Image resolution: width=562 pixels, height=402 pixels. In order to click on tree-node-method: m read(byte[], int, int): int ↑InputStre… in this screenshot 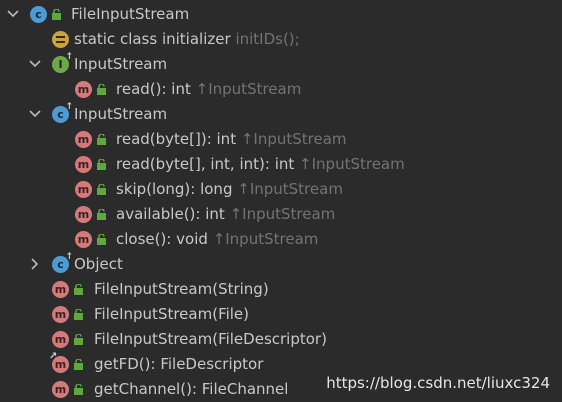, I will do `click(281, 164)`.